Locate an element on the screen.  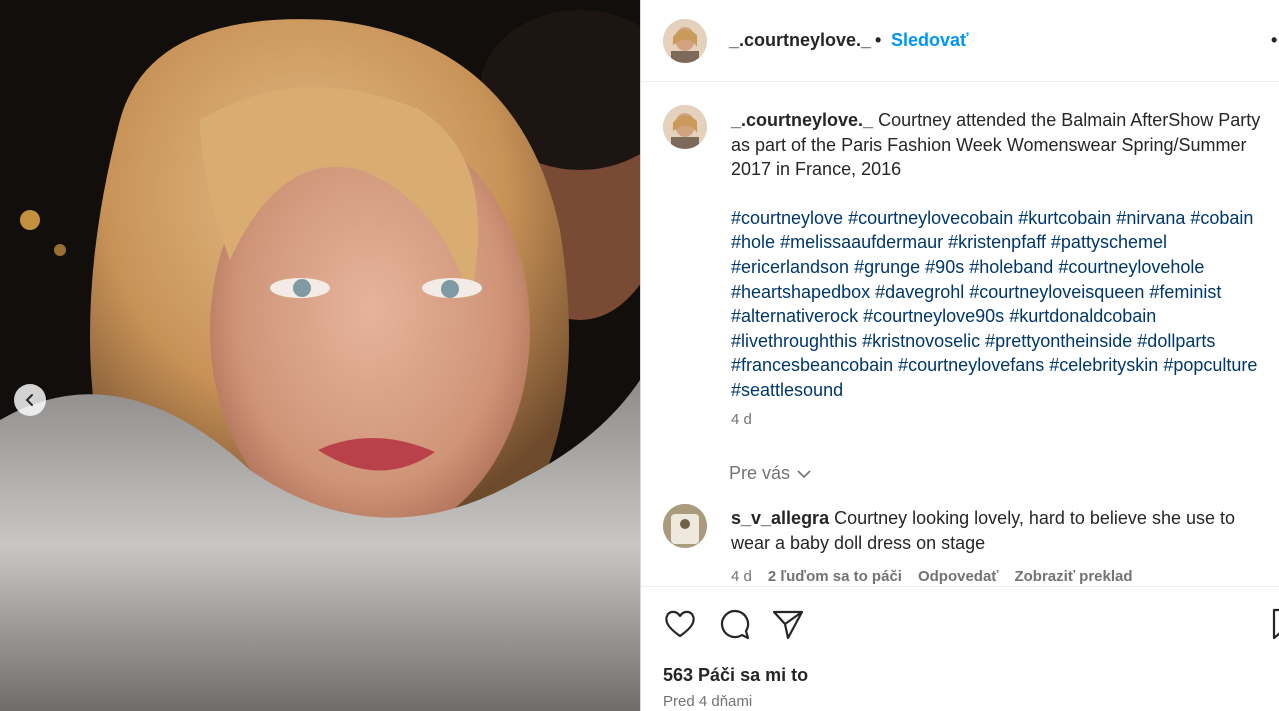
hashtag-link: #courtneylove is located at coordinates (787, 218).